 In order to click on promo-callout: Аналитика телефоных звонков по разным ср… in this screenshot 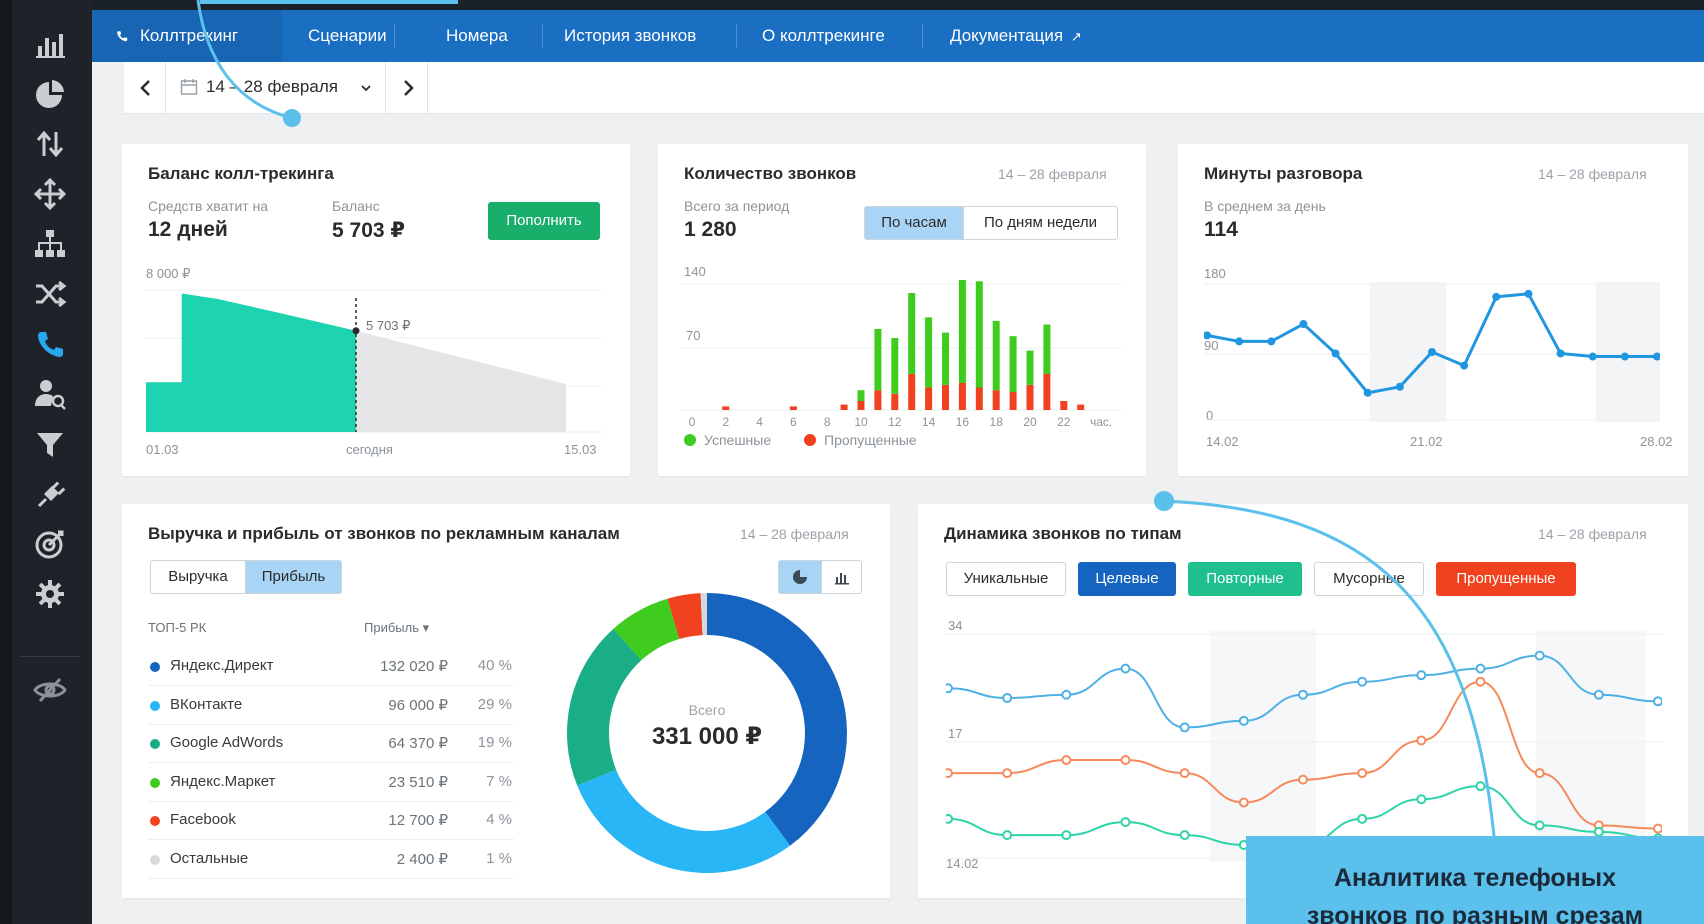, I will do `click(1475, 880)`.